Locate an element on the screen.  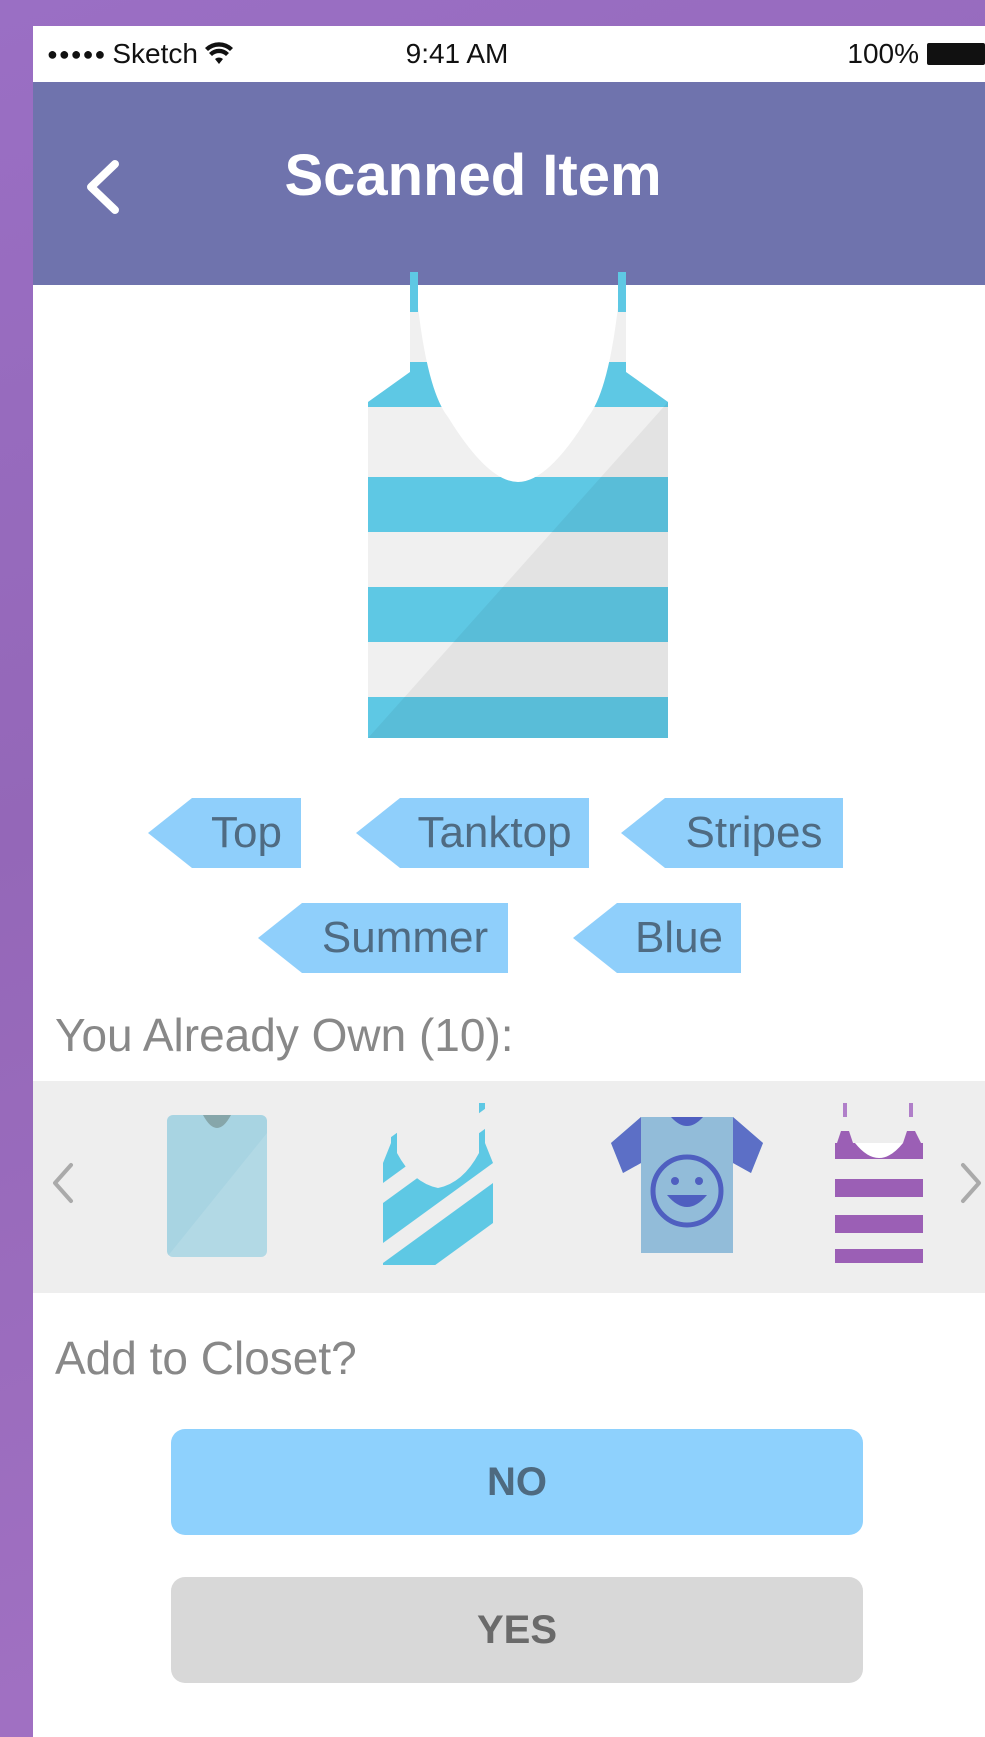
tag-label: Summer is located at coordinates (405, 938).